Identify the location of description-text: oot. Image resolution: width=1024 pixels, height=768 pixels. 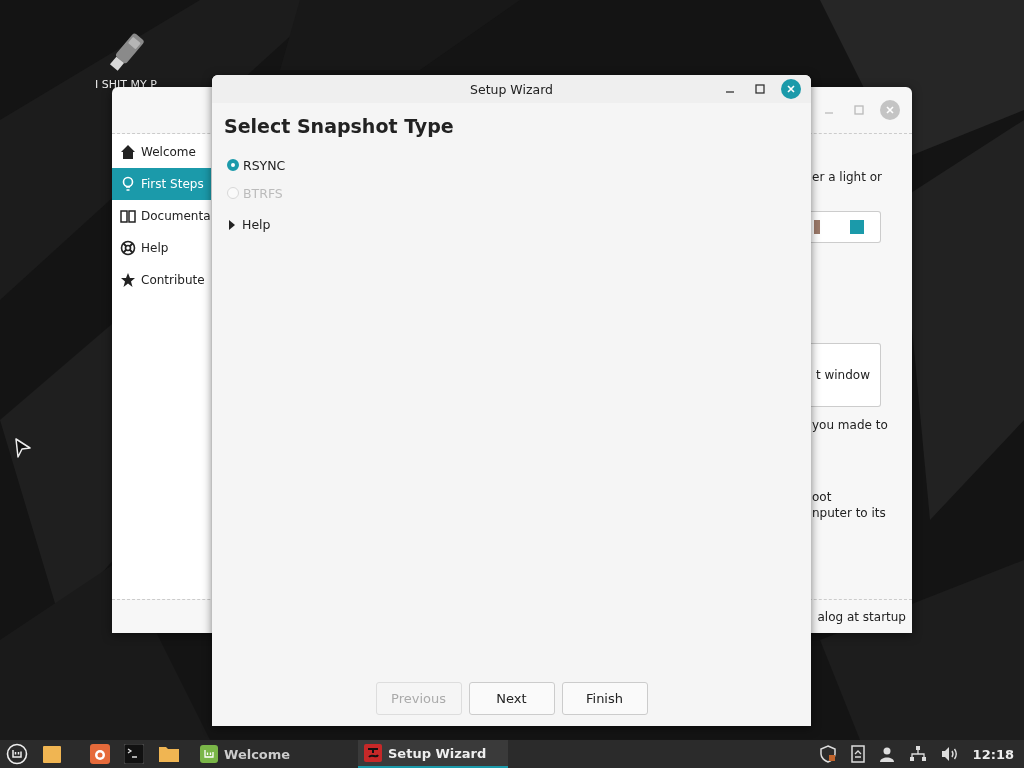
(822, 497).